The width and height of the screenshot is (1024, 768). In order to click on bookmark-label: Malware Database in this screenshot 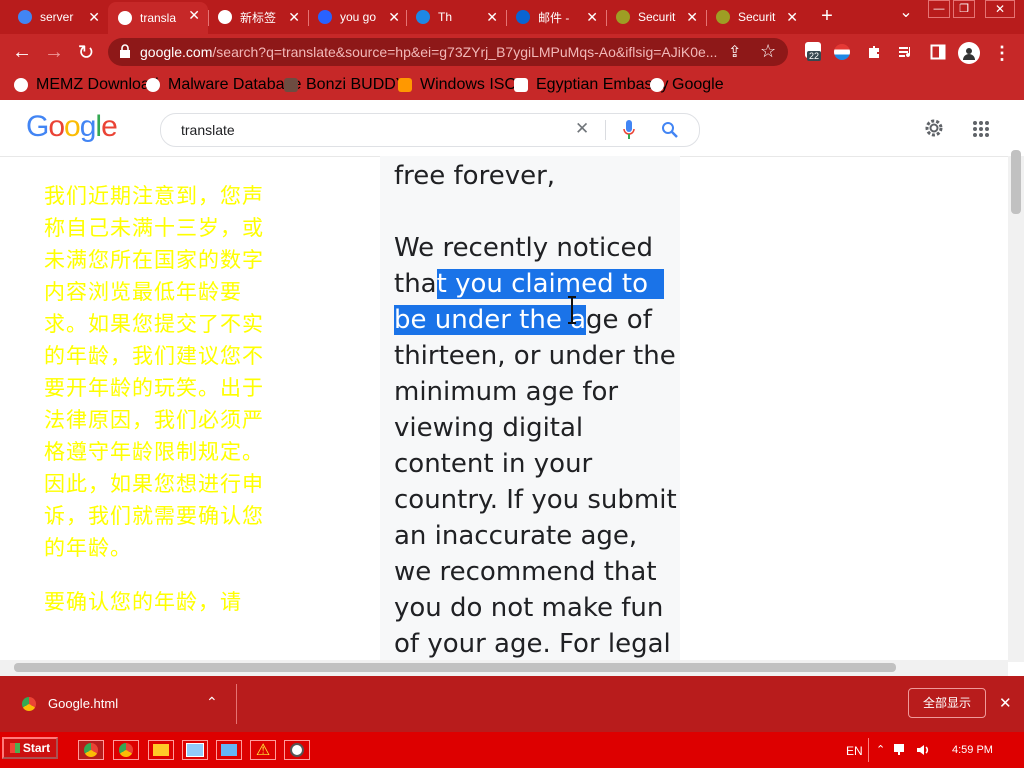, I will do `click(235, 84)`.